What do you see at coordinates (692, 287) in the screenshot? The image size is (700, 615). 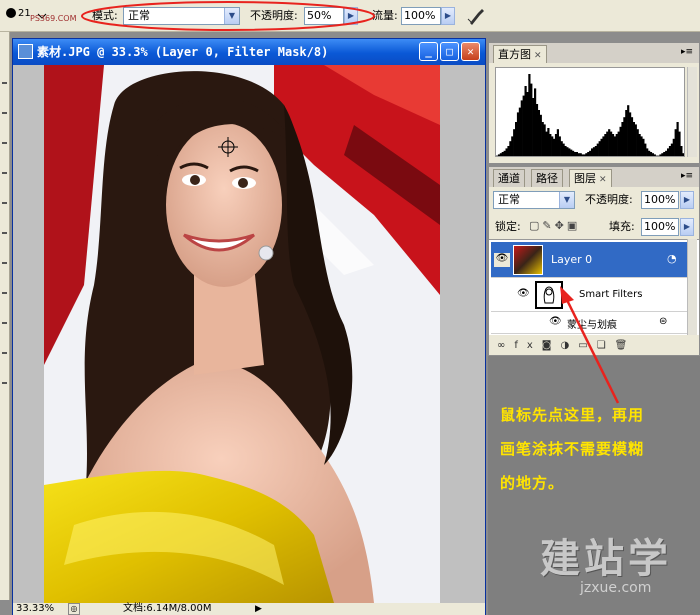 I see `layers-scrollbar` at bounding box center [692, 287].